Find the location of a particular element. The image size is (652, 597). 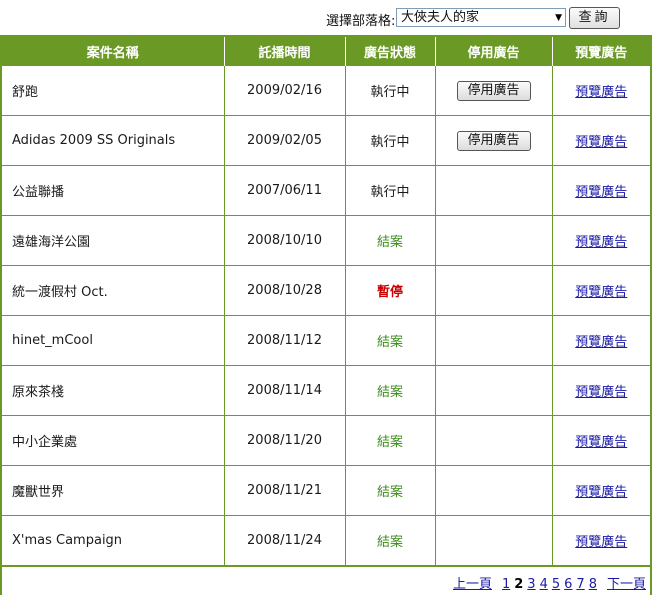

query-button: 查詢 is located at coordinates (594, 18).